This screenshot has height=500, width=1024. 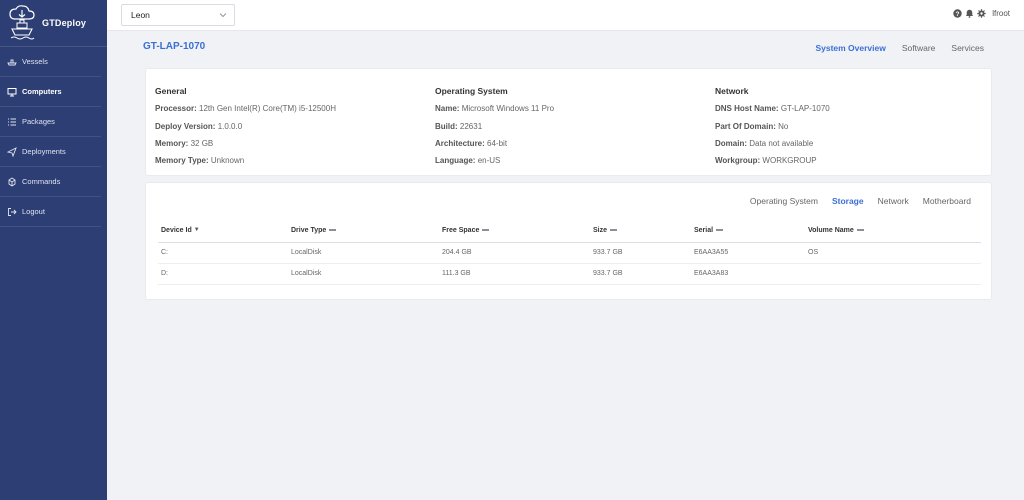 I want to click on sidebar-item-computers: Computers, so click(x=50, y=92).